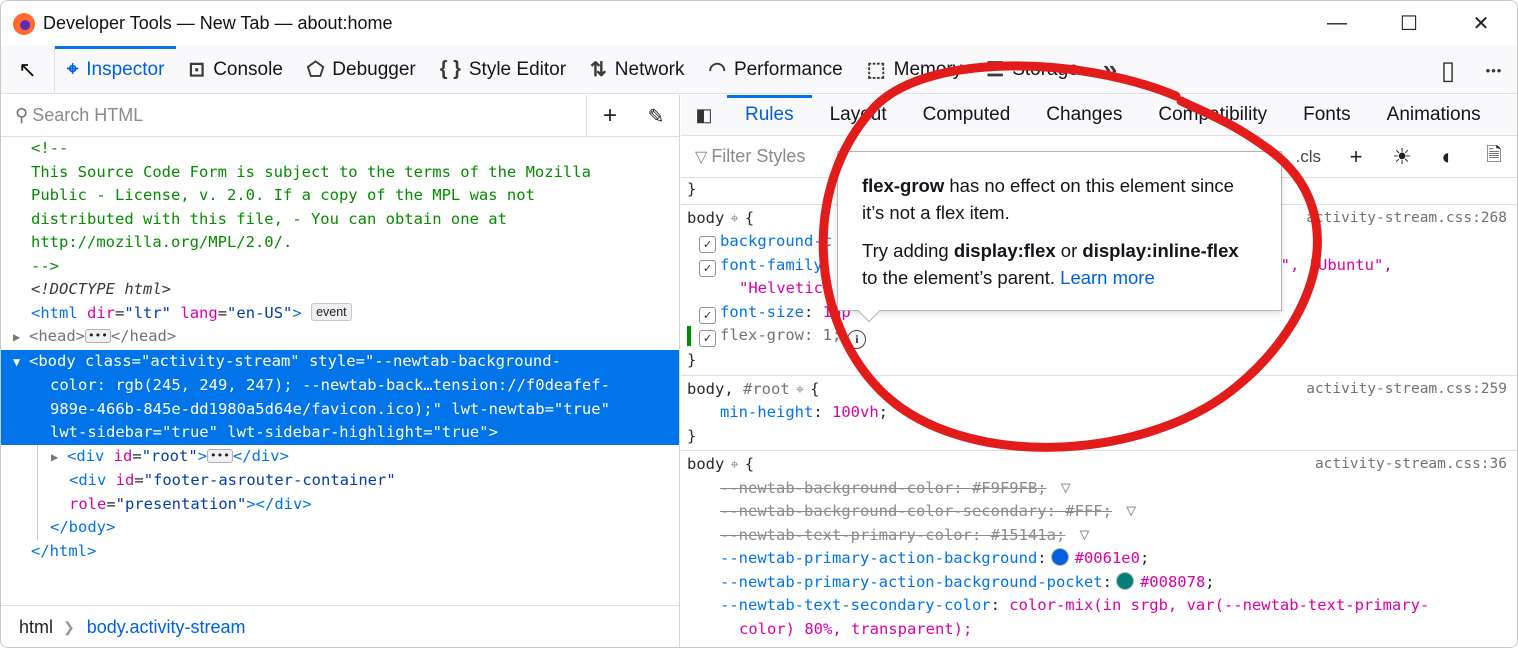  What do you see at coordinates (340, 626) in the screenshot?
I see `breadcrumb: html ❯ body.activity-stream` at bounding box center [340, 626].